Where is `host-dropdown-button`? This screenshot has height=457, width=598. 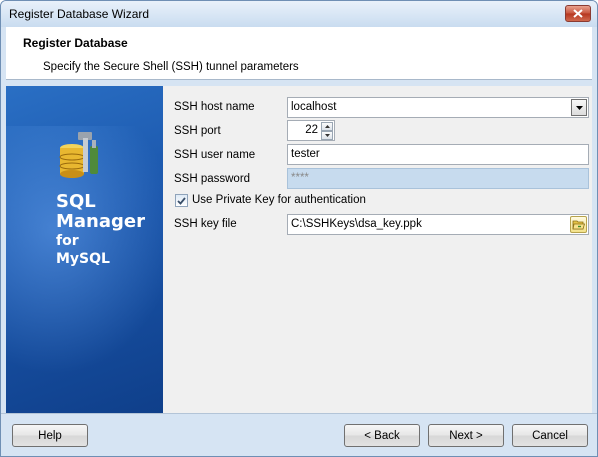 host-dropdown-button is located at coordinates (579, 107).